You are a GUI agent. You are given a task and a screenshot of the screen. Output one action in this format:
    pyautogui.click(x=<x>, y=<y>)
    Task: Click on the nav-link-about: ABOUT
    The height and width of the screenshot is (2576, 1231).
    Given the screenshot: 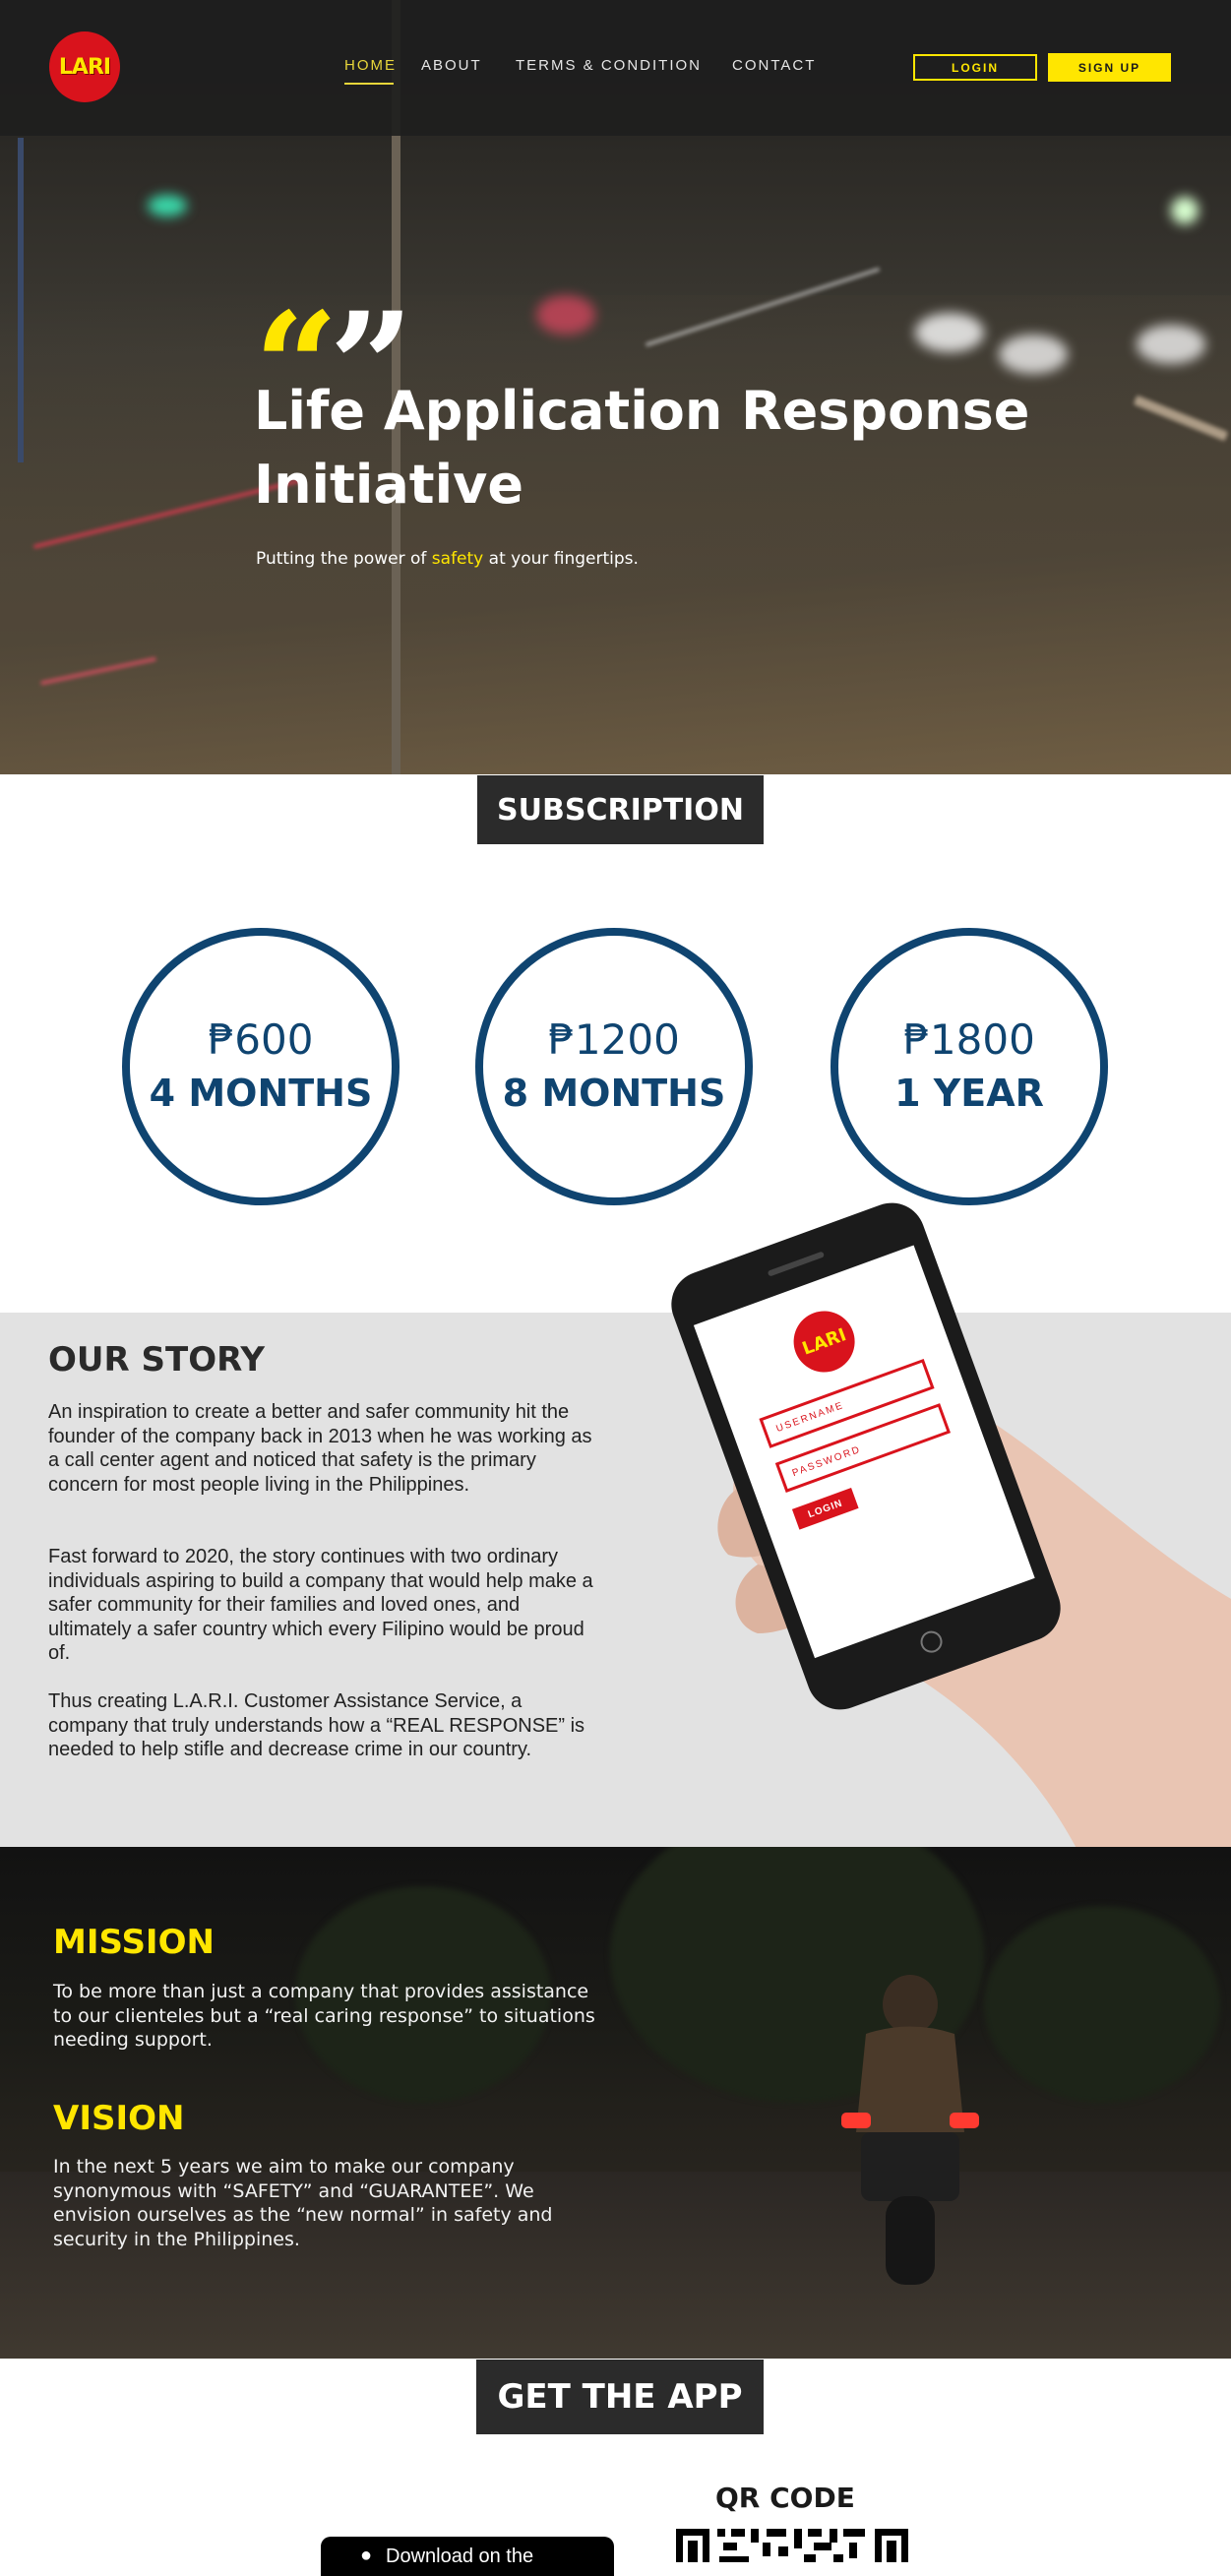 What is the action you would take?
    pyautogui.click(x=451, y=65)
    